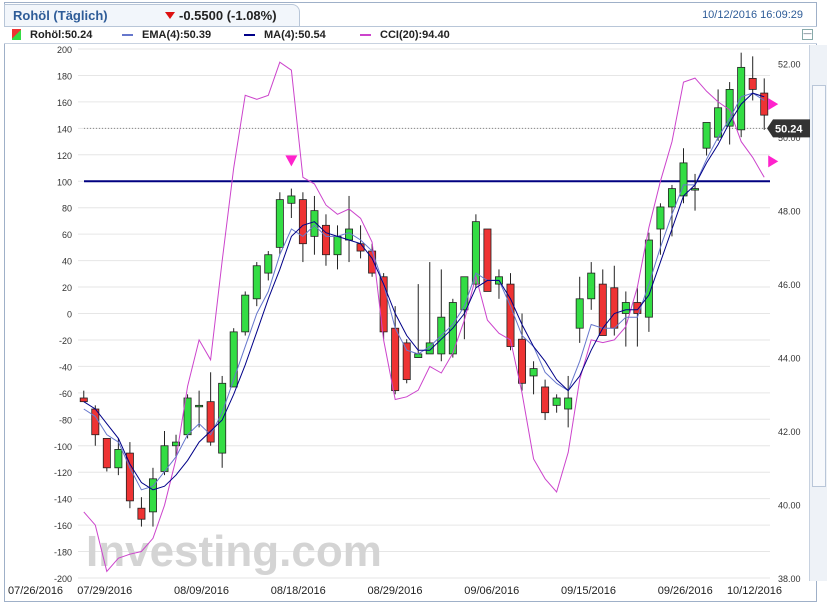 This screenshot has height=606, width=827. I want to click on cci-tick-label: -80, so click(65, 420).